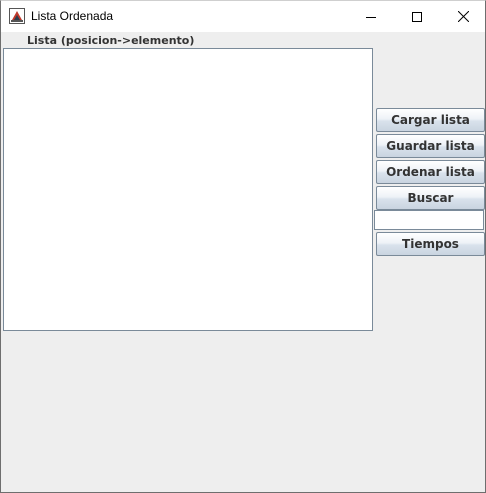 The image size is (486, 493). I want to click on times-button: Tiempos, so click(430, 244).